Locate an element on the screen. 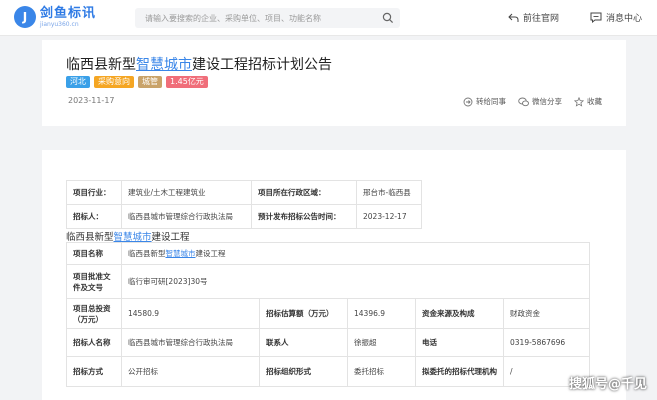 The height and width of the screenshot is (400, 657). tag-amount: 1.45亿元 is located at coordinates (187, 82).